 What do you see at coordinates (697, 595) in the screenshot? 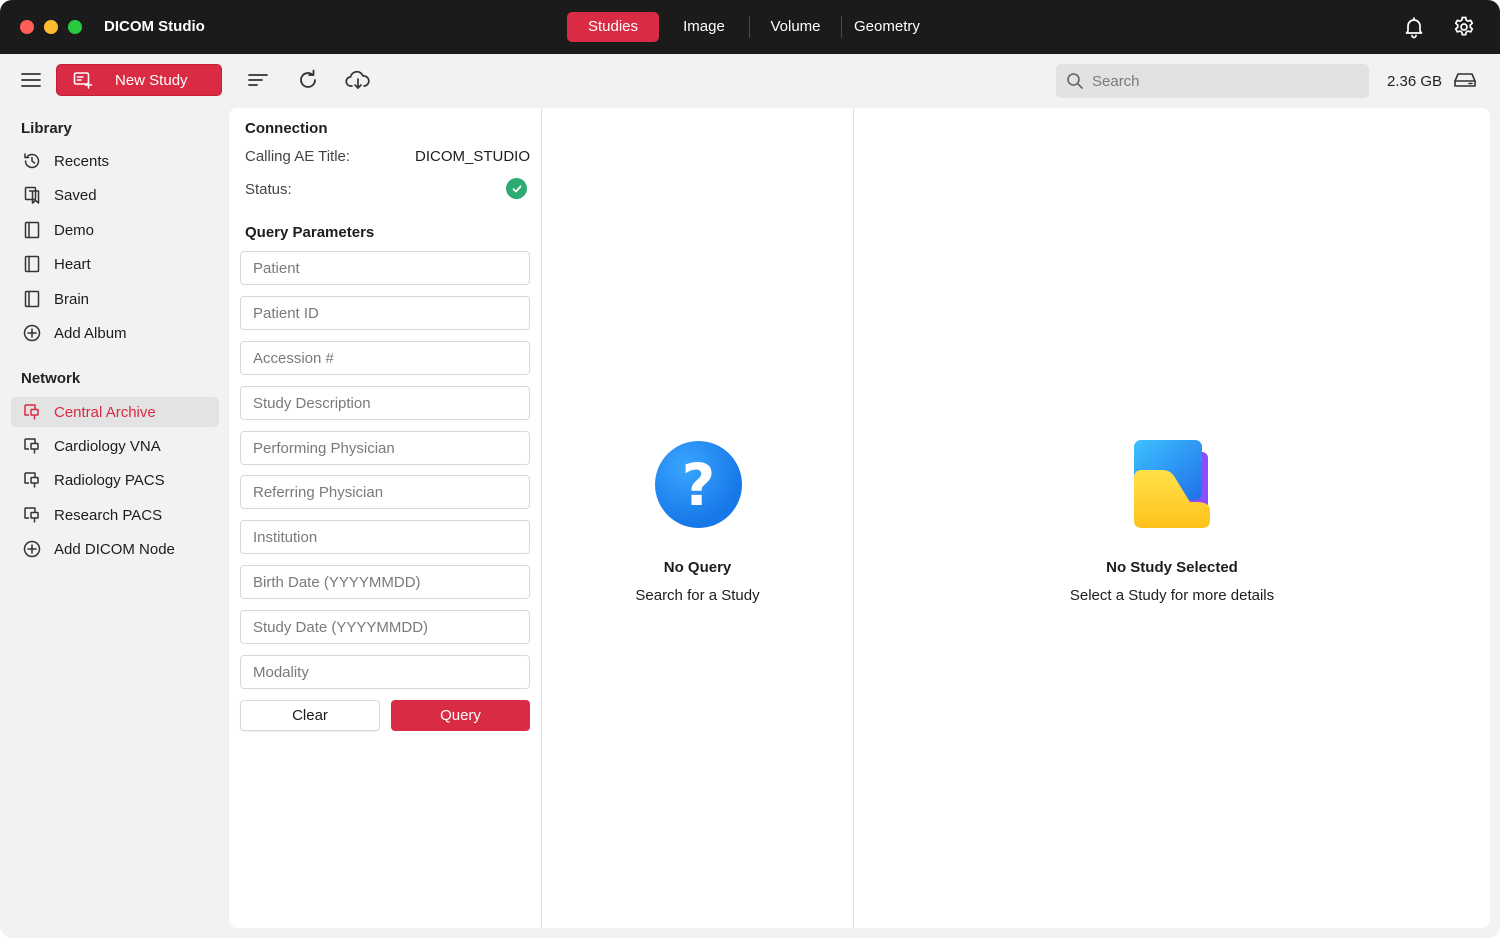
I see `no-query-subtitle: Search for a Study` at bounding box center [697, 595].